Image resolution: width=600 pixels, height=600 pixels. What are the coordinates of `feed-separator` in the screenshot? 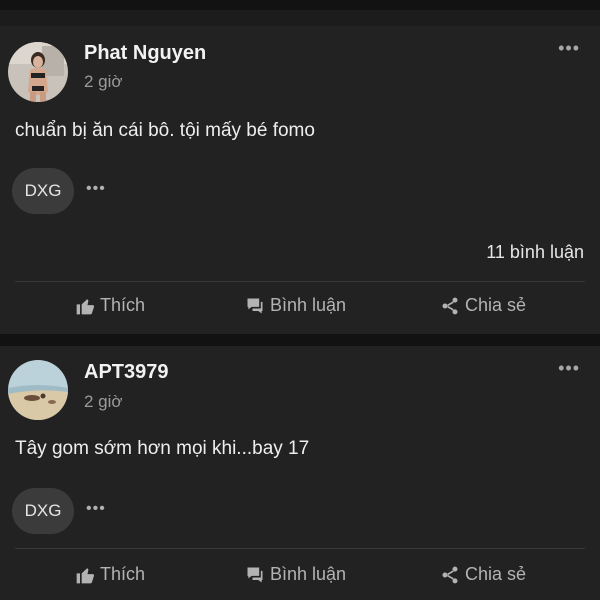 It's located at (300, 340).